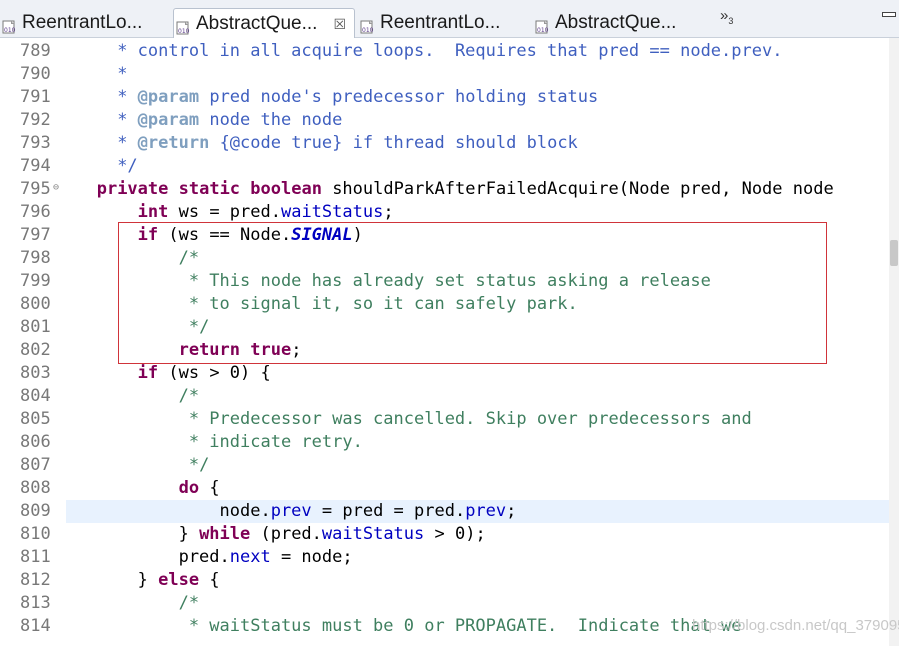 Image resolution: width=899 pixels, height=646 pixels. I want to click on code-text: node.prev = pred = pred.prev;, so click(291, 511).